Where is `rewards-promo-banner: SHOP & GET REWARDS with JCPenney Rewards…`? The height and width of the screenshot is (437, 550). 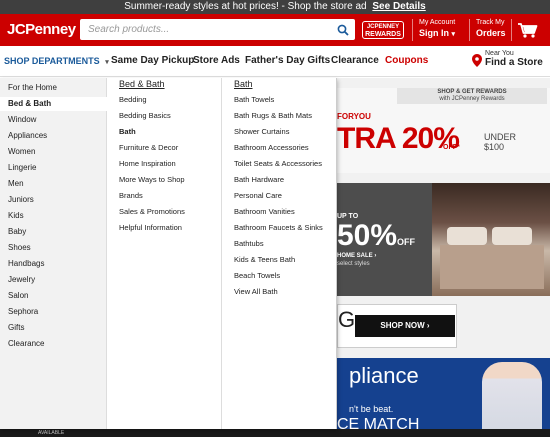 rewards-promo-banner: SHOP & GET REWARDS with JCPenney Rewards… is located at coordinates (443, 130).